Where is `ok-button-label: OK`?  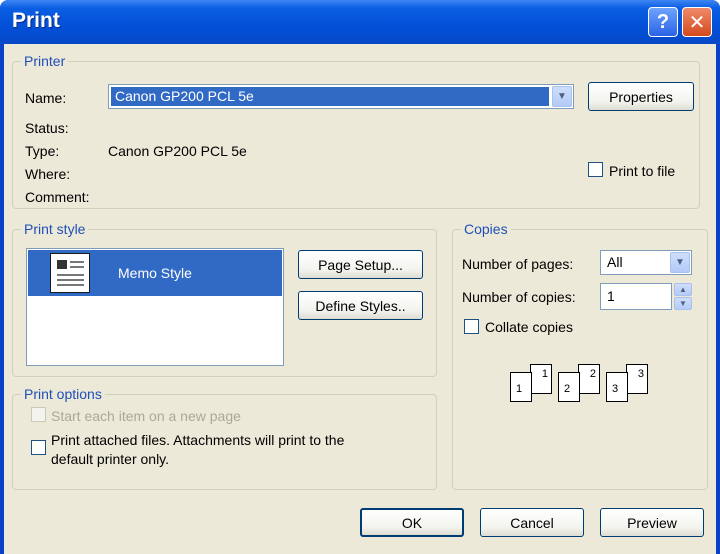
ok-button-label: OK is located at coordinates (412, 522).